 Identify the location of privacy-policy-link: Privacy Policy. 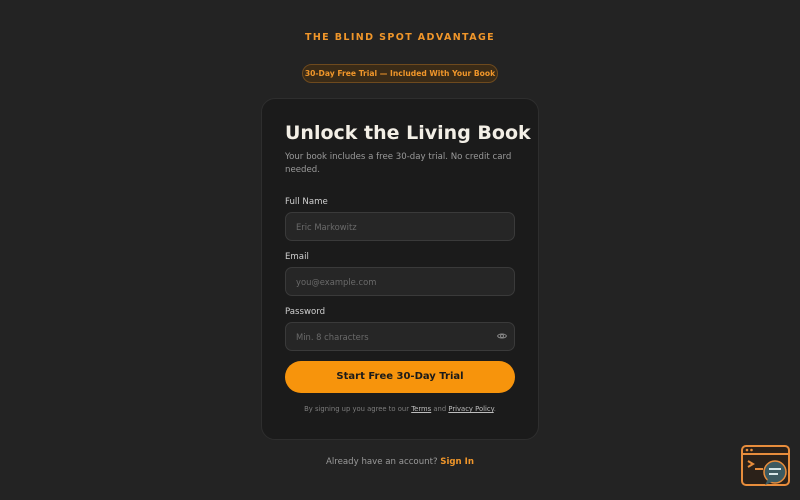
(470, 409).